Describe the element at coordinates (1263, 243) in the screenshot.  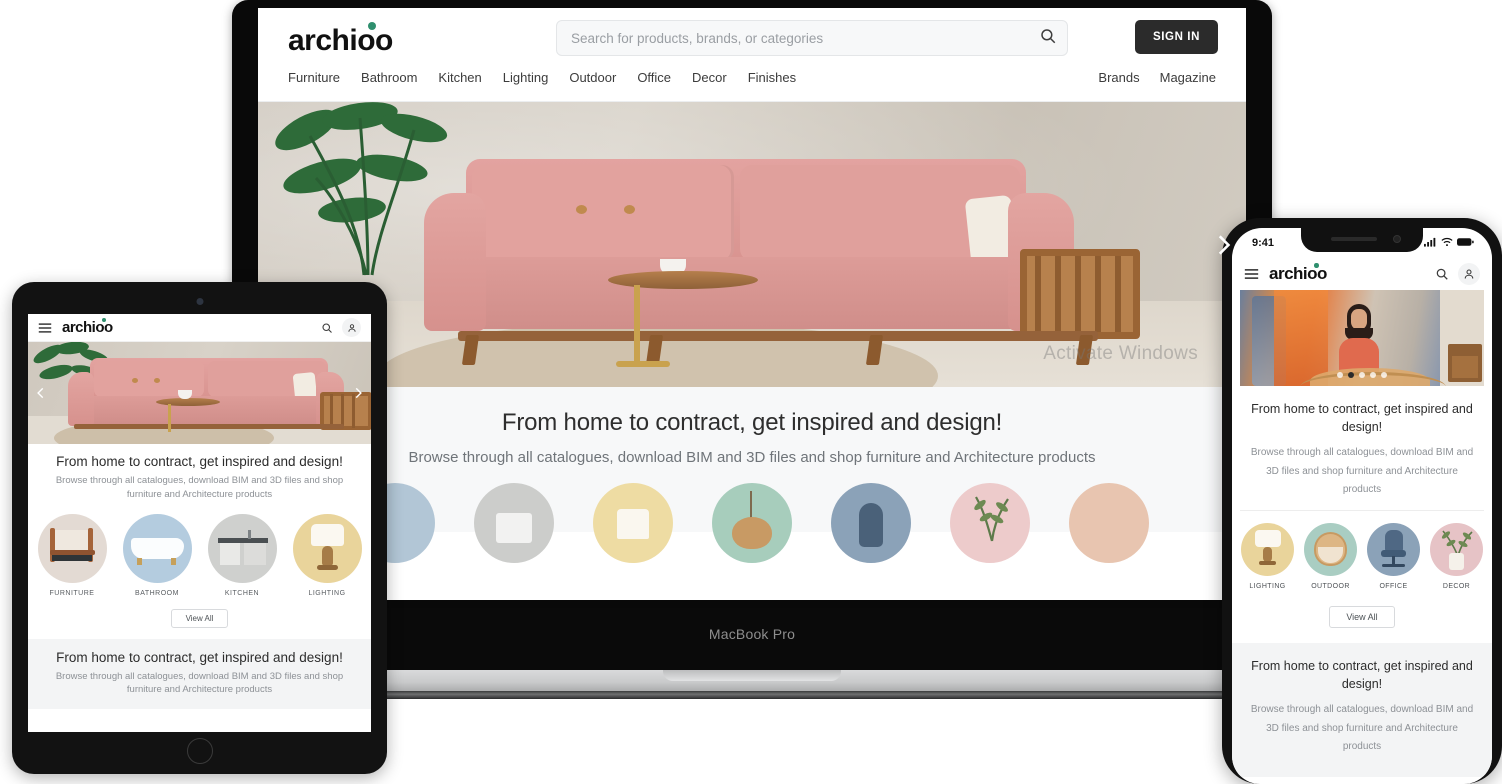
I see `status-time: 9:41` at that location.